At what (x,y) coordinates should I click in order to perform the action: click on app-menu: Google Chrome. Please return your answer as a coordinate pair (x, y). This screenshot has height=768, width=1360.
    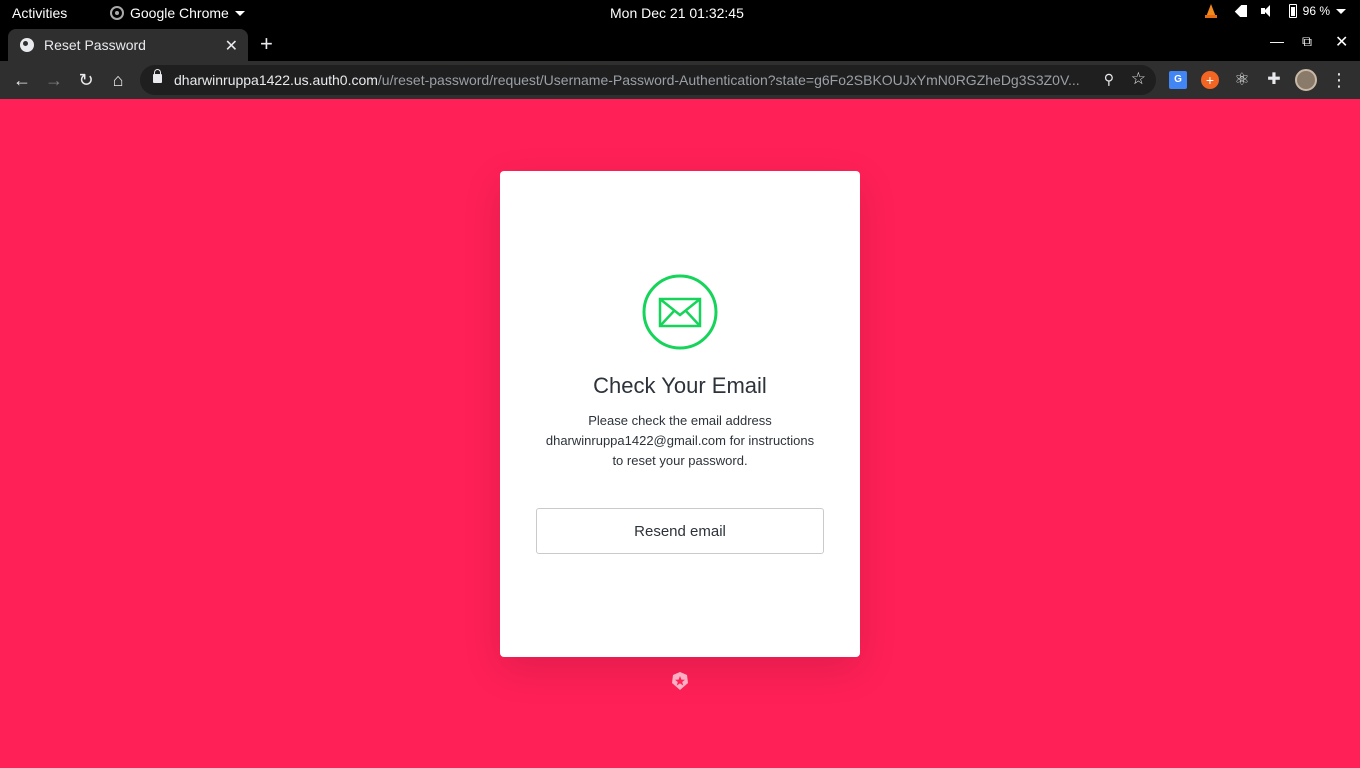
    Looking at the image, I should click on (177, 13).